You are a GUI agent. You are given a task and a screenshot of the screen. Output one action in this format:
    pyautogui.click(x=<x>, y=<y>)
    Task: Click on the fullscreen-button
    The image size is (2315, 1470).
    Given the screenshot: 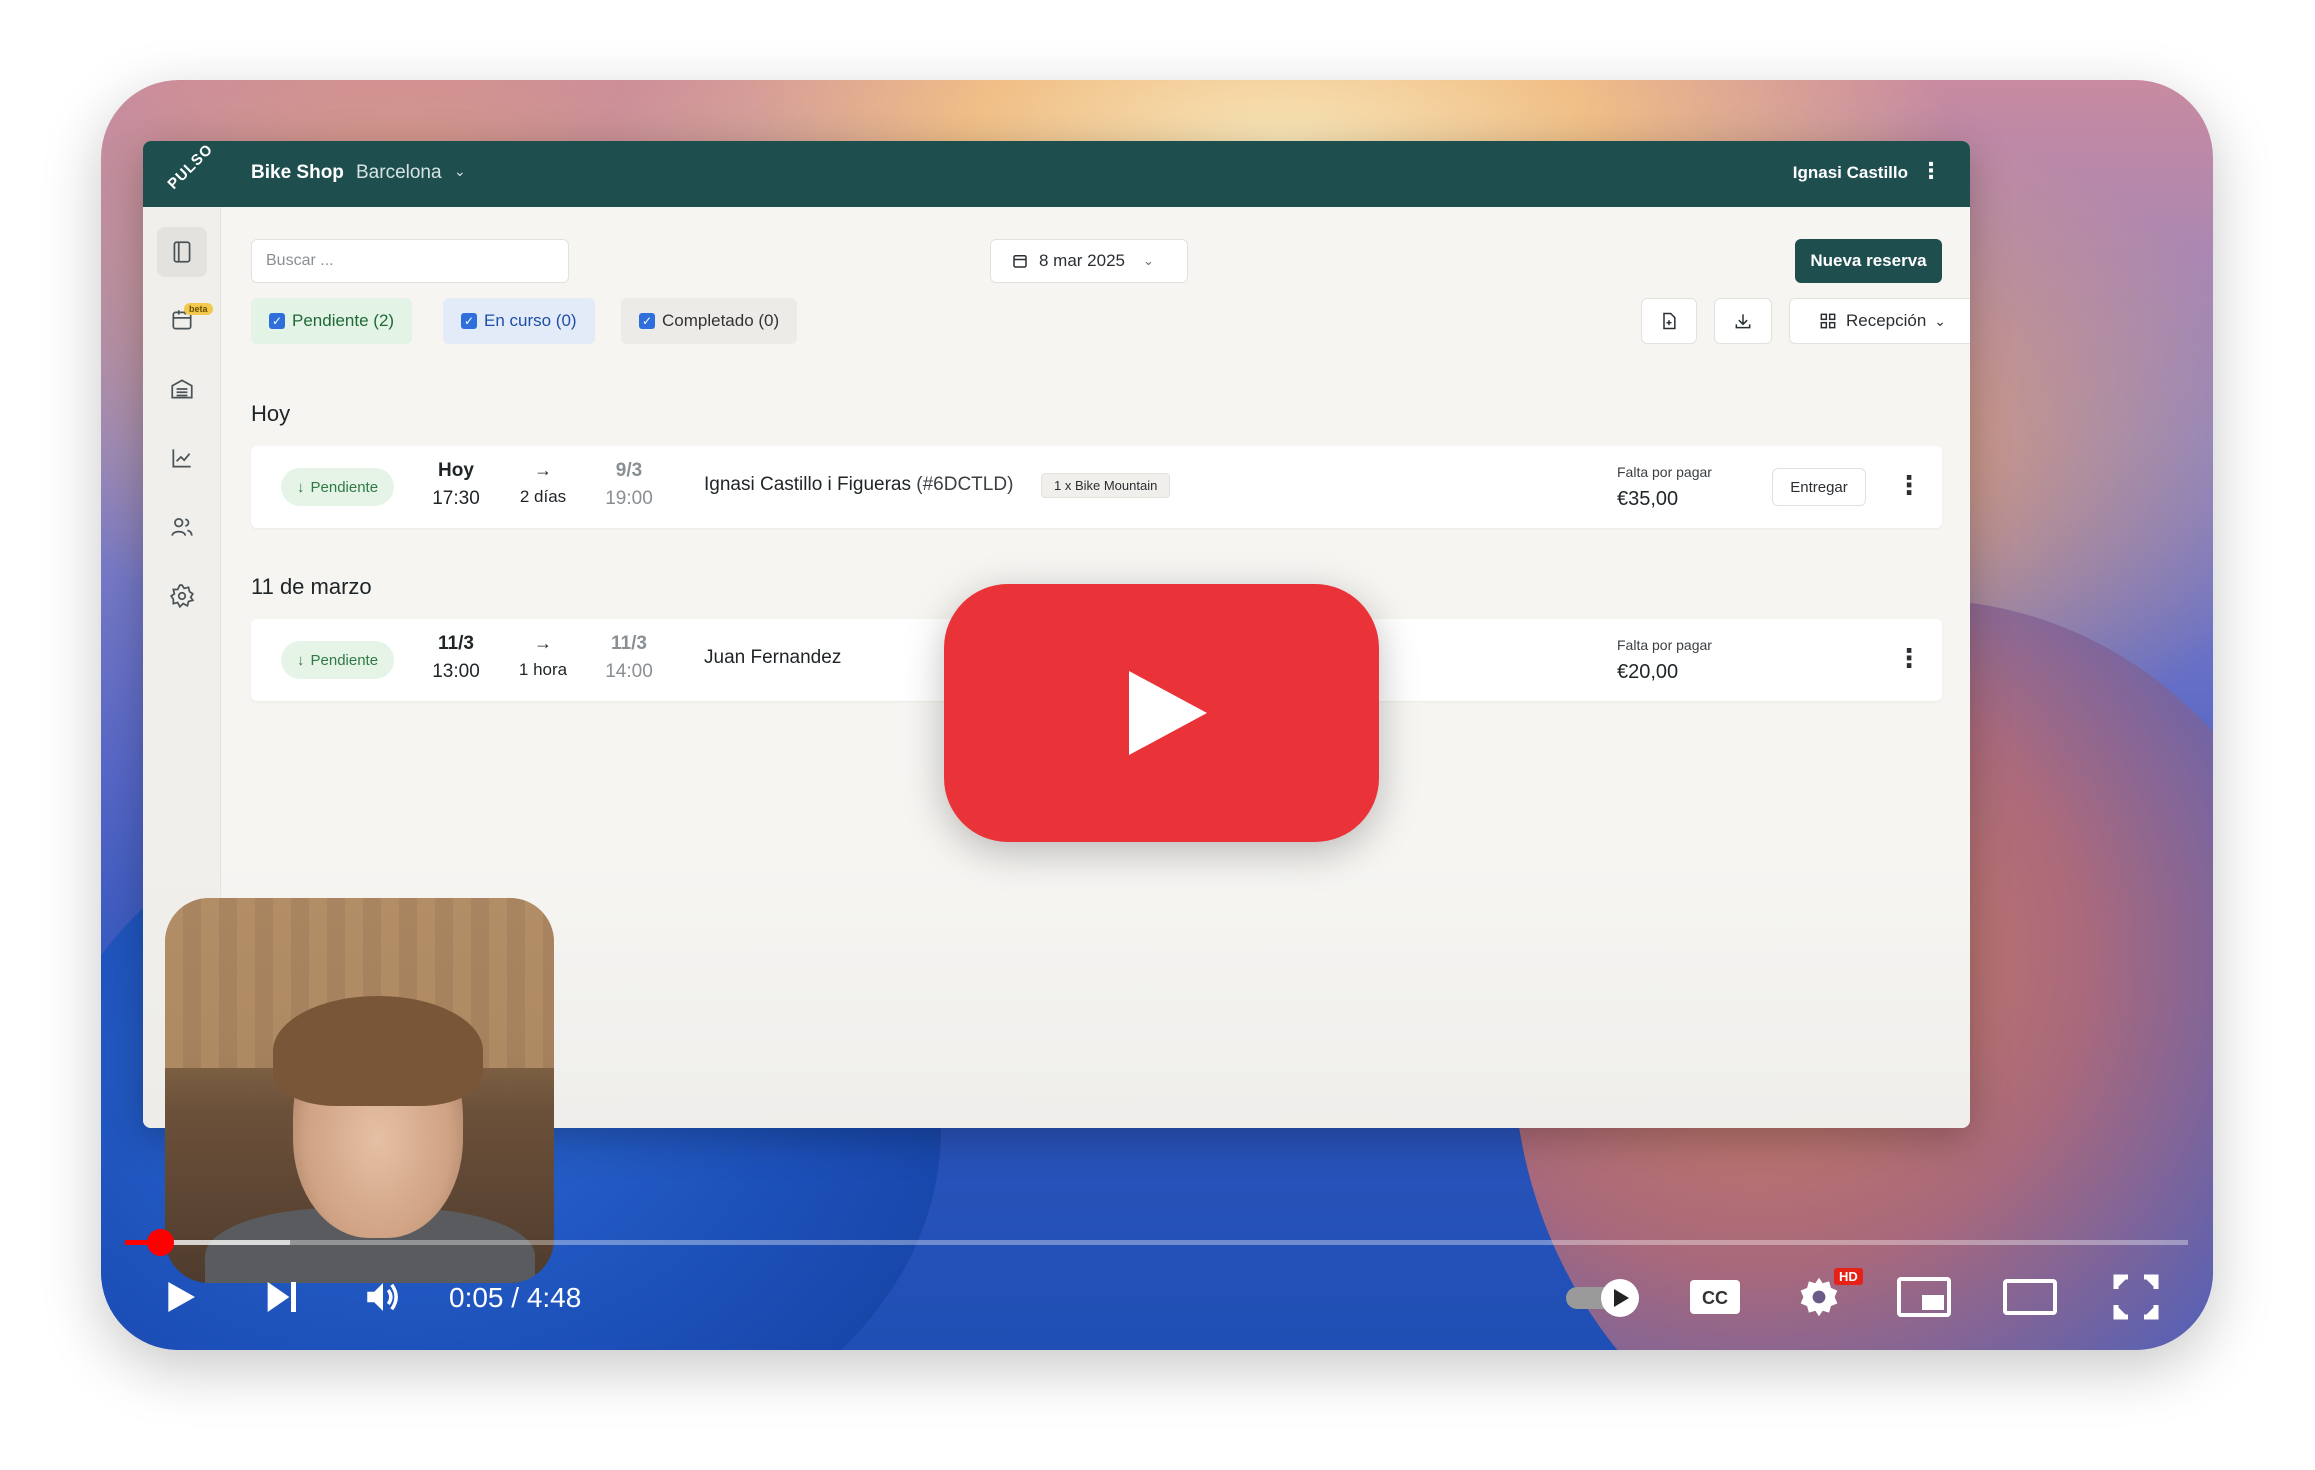 What is the action you would take?
    pyautogui.click(x=2136, y=1297)
    